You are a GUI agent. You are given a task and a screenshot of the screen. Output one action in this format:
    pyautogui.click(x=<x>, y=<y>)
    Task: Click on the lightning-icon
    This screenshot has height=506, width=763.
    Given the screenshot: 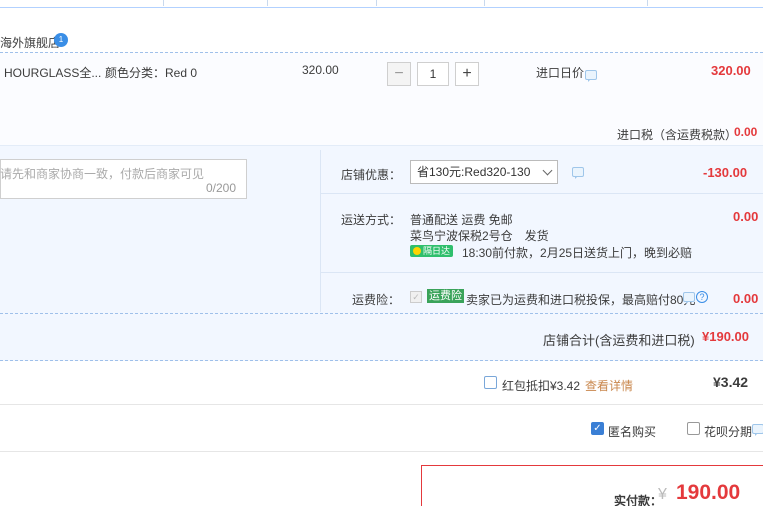 What is the action you would take?
    pyautogui.click(x=417, y=251)
    